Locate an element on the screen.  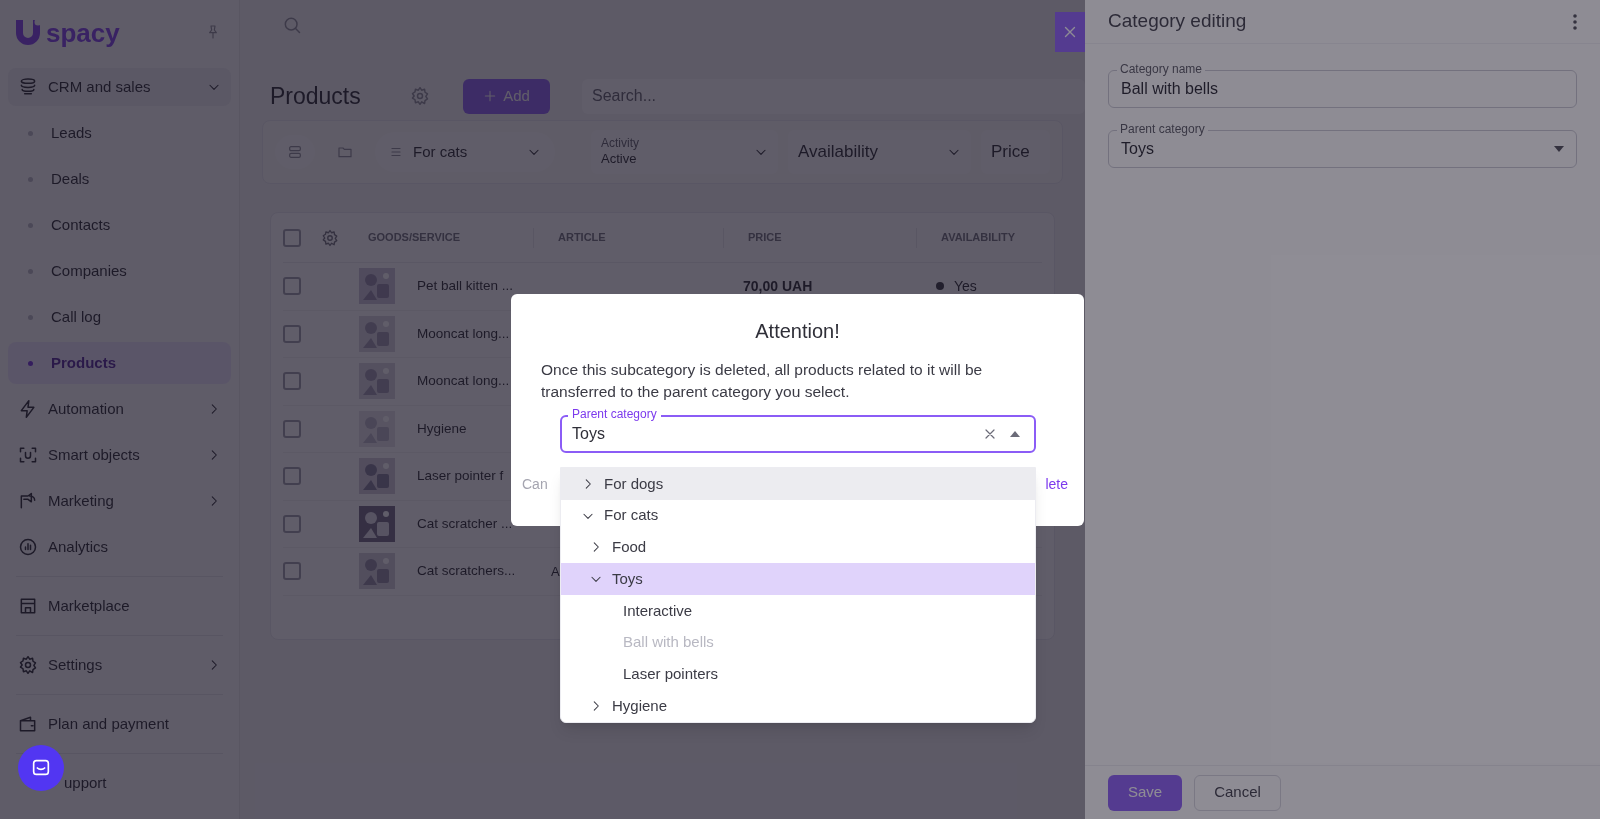
sidebar-item: Smart objects is located at coordinates (119, 455).